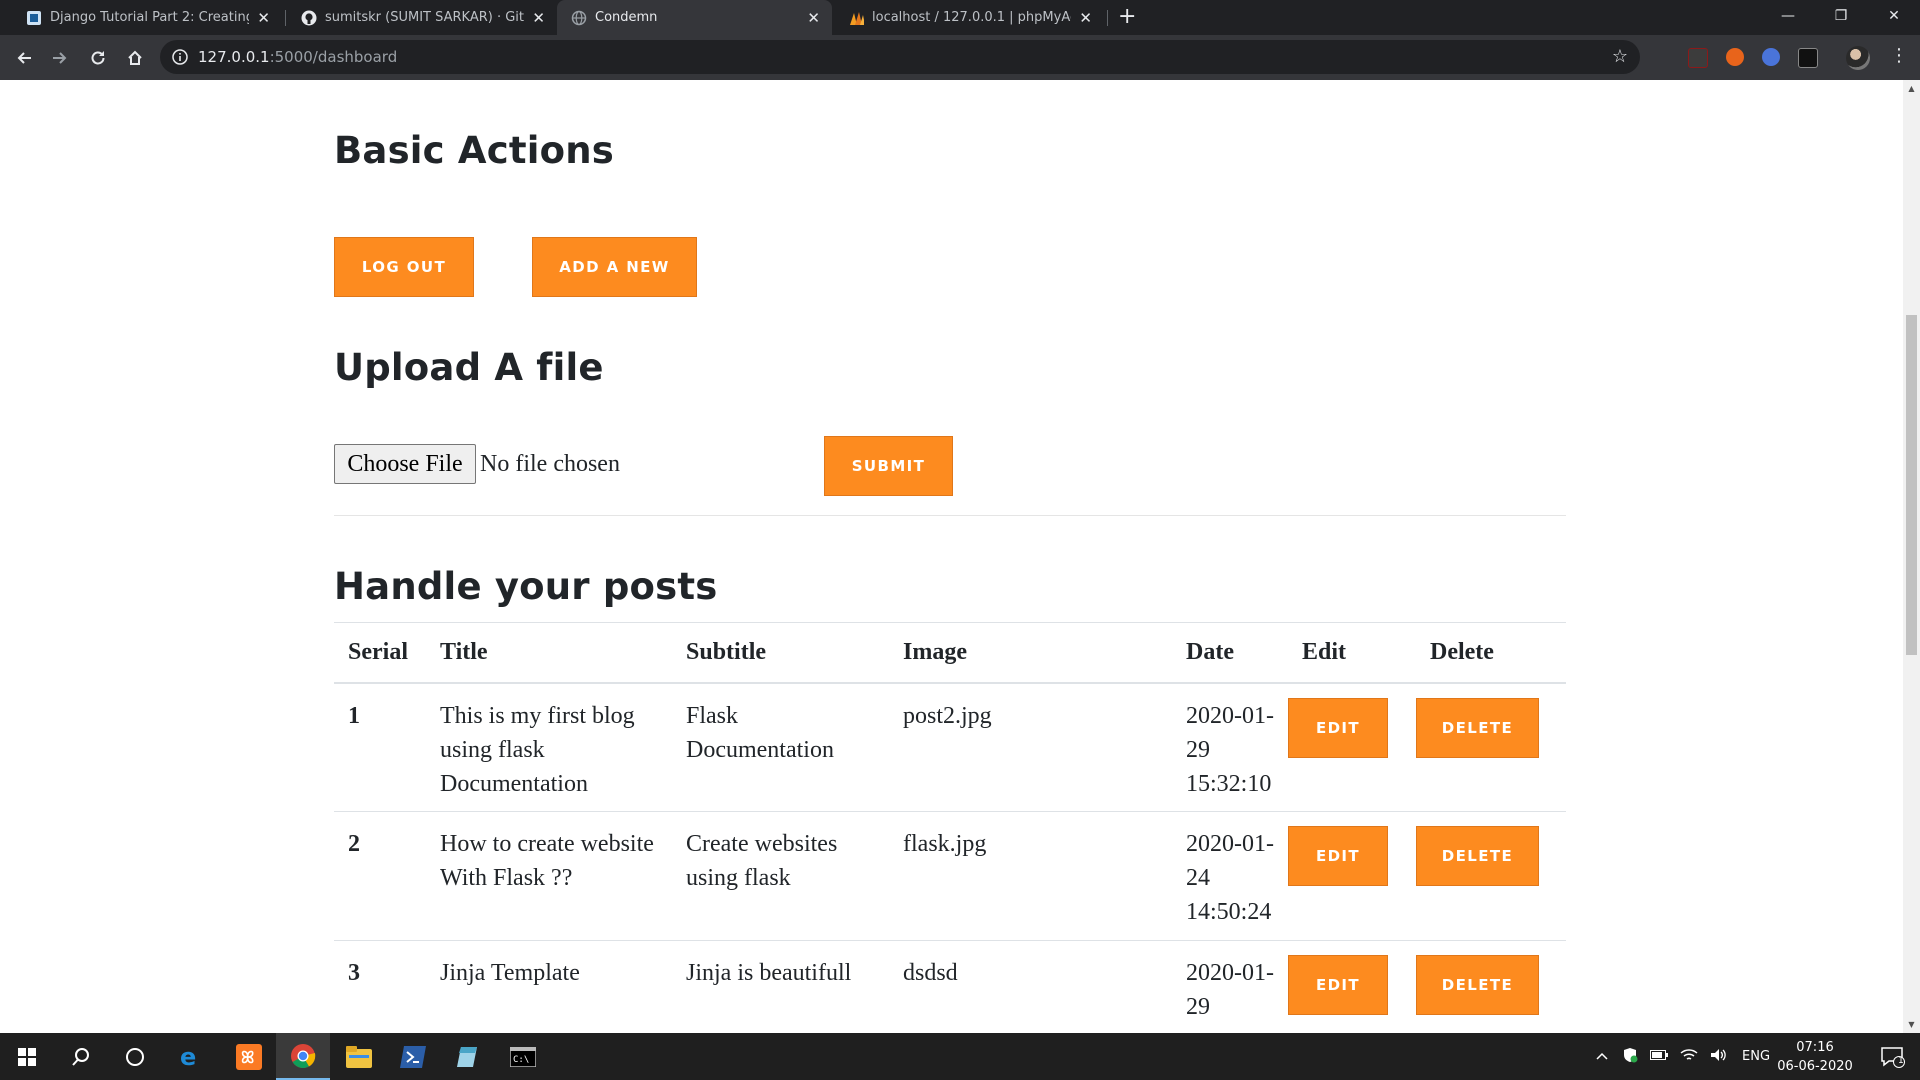  I want to click on serial-cell: 3, so click(380, 986).